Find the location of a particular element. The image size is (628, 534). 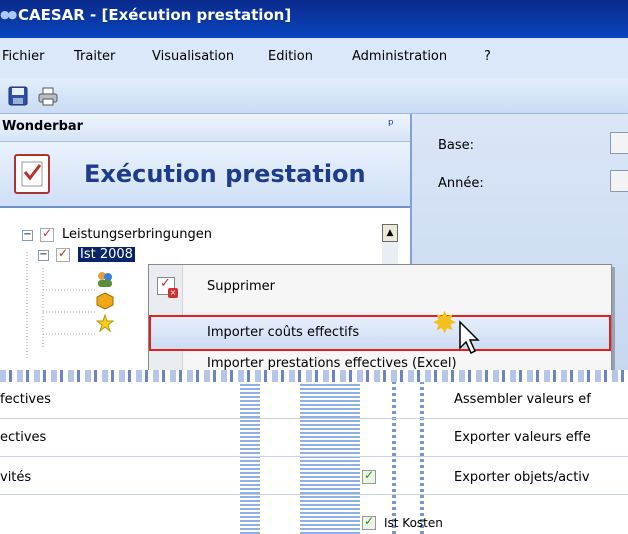

print-icon is located at coordinates (48, 96).